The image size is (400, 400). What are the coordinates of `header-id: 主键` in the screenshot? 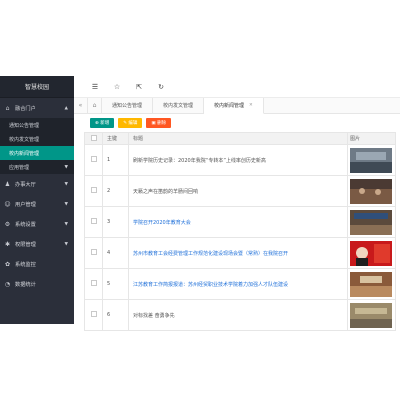 It's located at (115, 138).